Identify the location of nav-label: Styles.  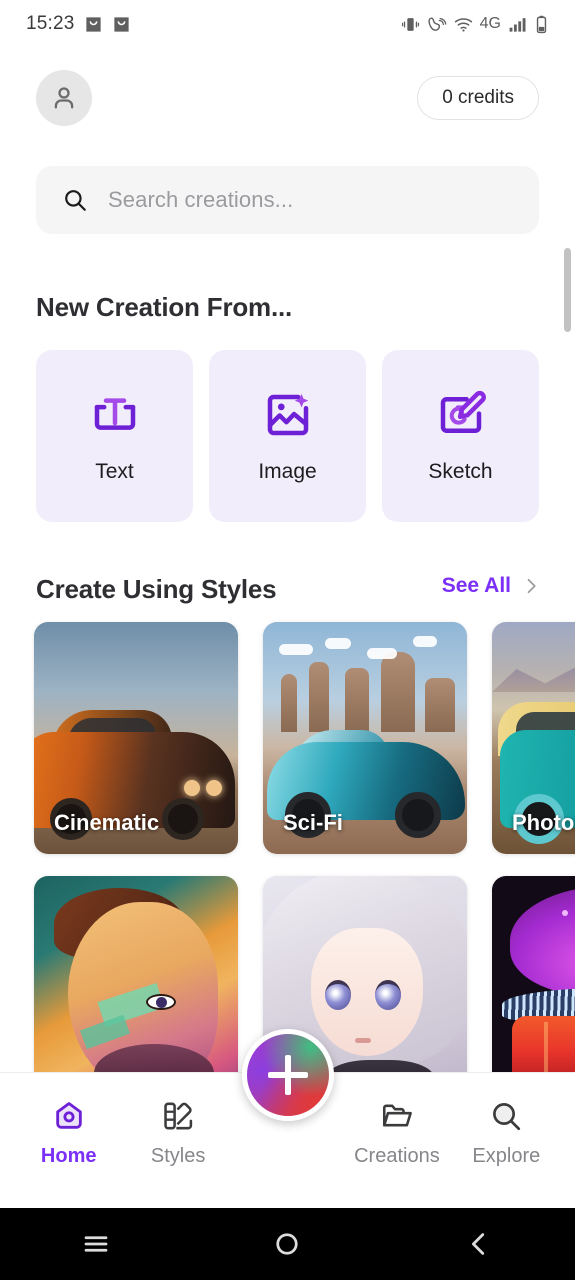
(178, 1156).